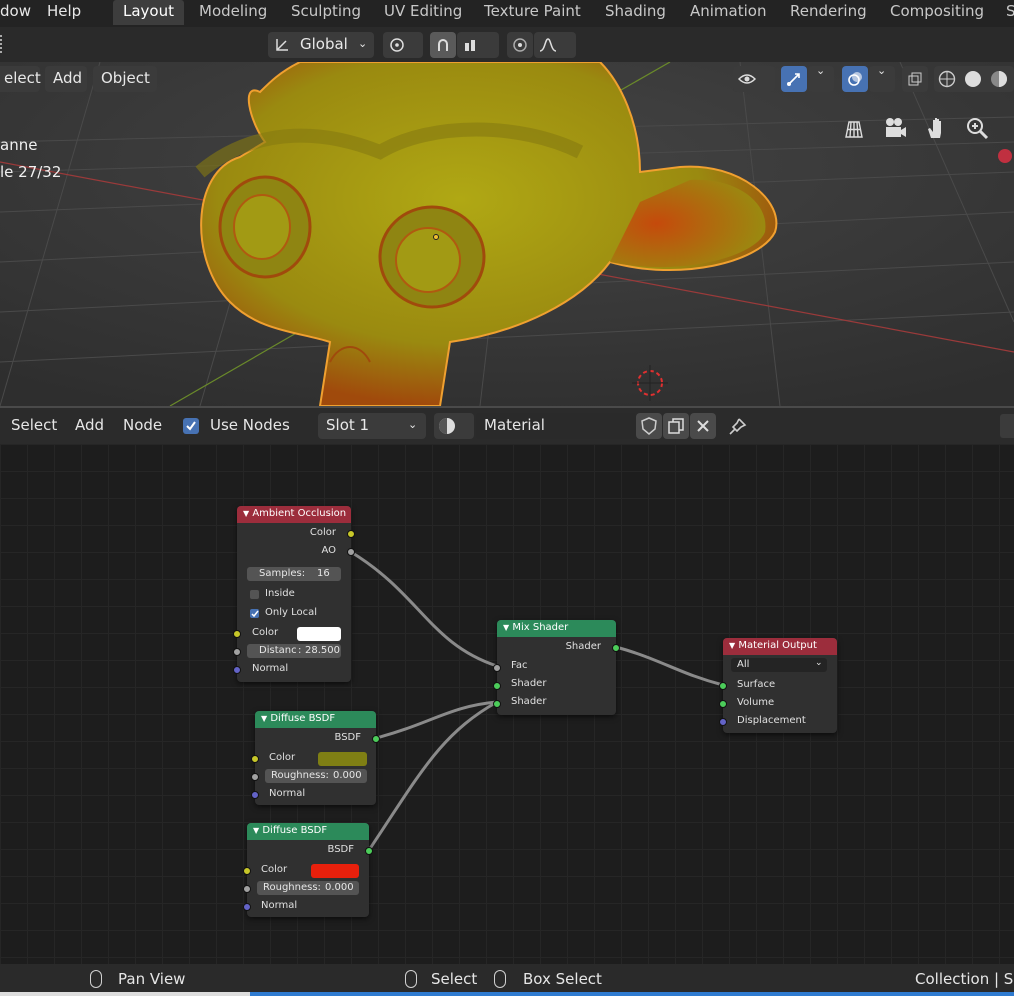 This screenshot has height=996, width=1014. What do you see at coordinates (532, 12) in the screenshot?
I see `tab-texture-paint: Texture Paint` at bounding box center [532, 12].